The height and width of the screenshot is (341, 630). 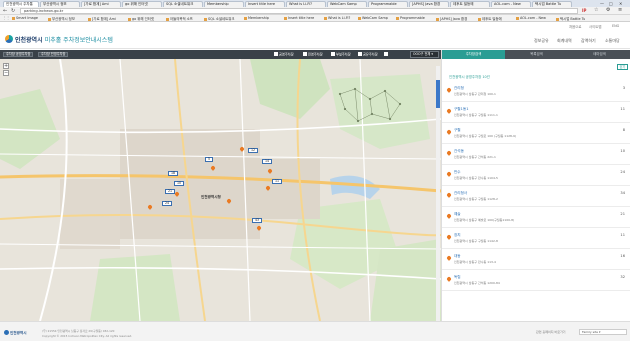 I want to click on zoom-in-button: +, so click(x=6, y=66).